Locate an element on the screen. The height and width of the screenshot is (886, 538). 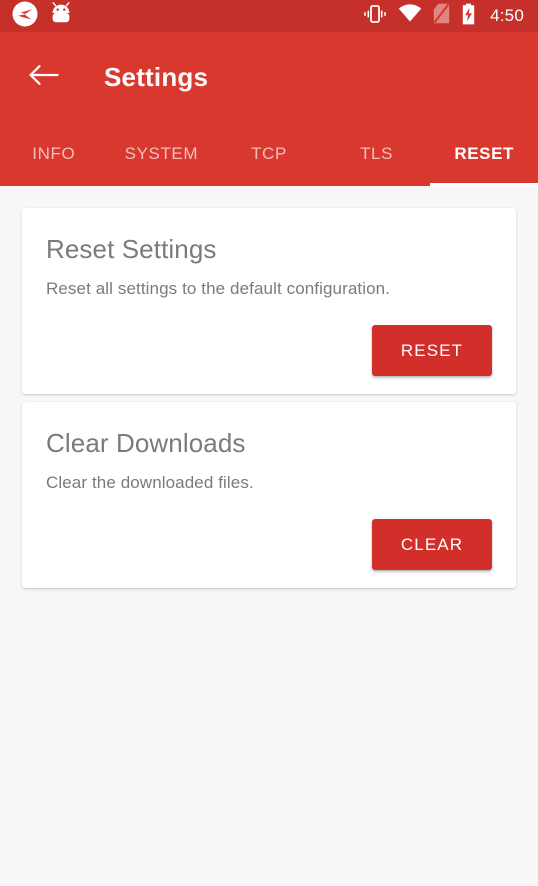
clear-downloads-description: Clear the downloaded files. is located at coordinates (150, 482).